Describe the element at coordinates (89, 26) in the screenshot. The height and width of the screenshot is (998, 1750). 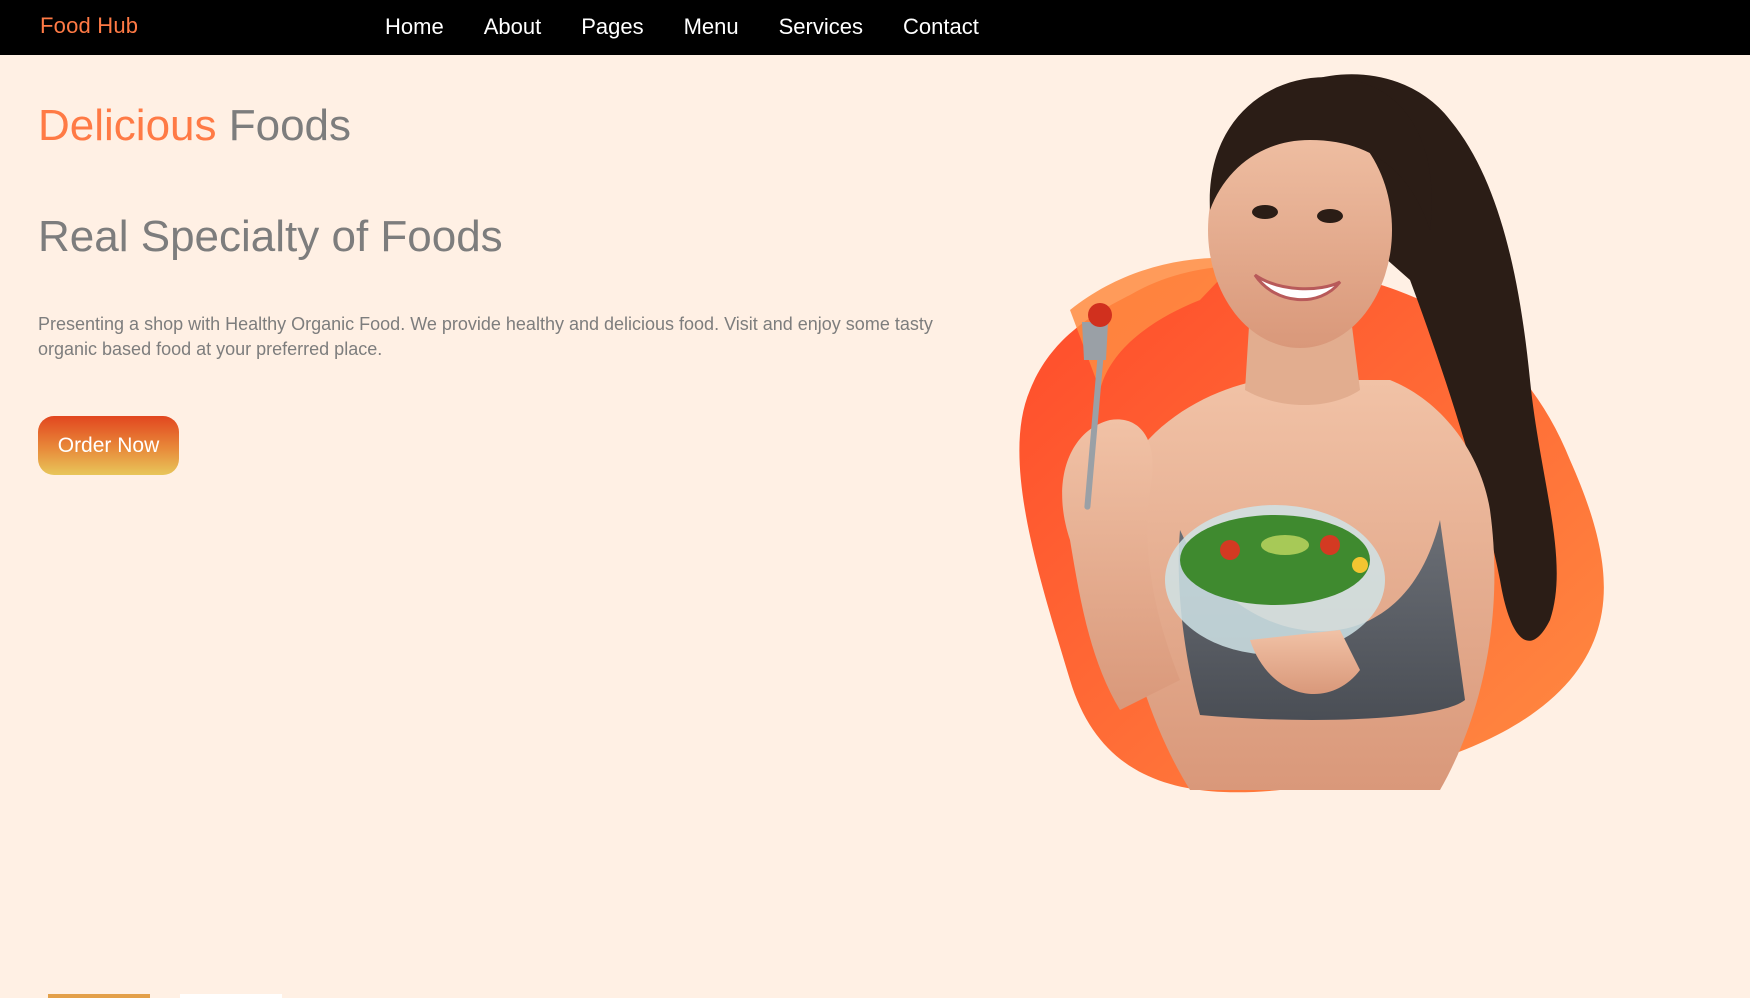
I see `brand-logo-link: Food Hub` at that location.